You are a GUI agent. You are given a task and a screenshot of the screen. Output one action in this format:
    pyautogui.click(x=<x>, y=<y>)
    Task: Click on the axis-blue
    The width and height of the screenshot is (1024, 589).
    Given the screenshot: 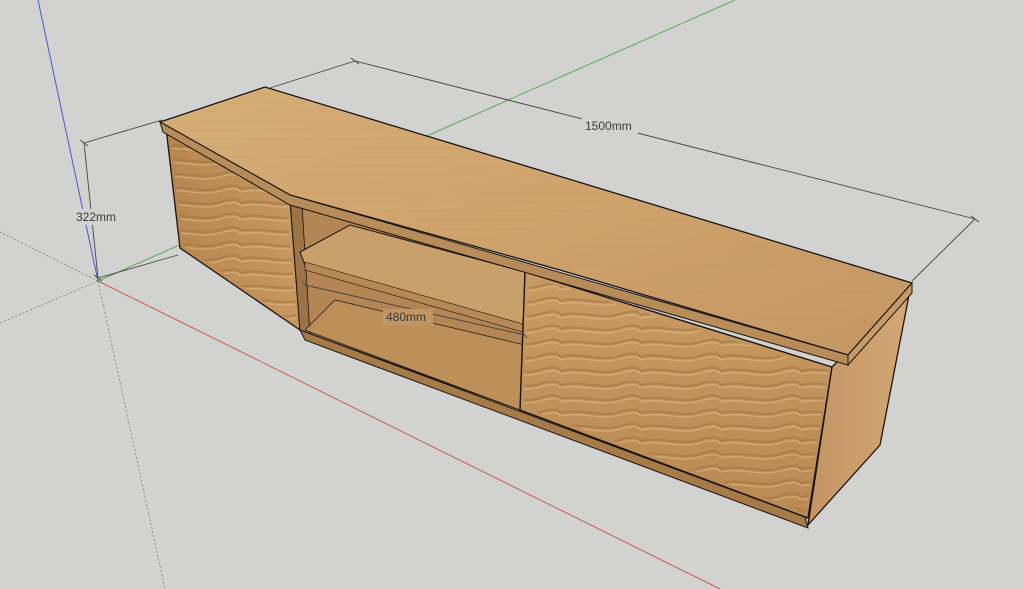 What is the action you would take?
    pyautogui.click(x=68, y=141)
    